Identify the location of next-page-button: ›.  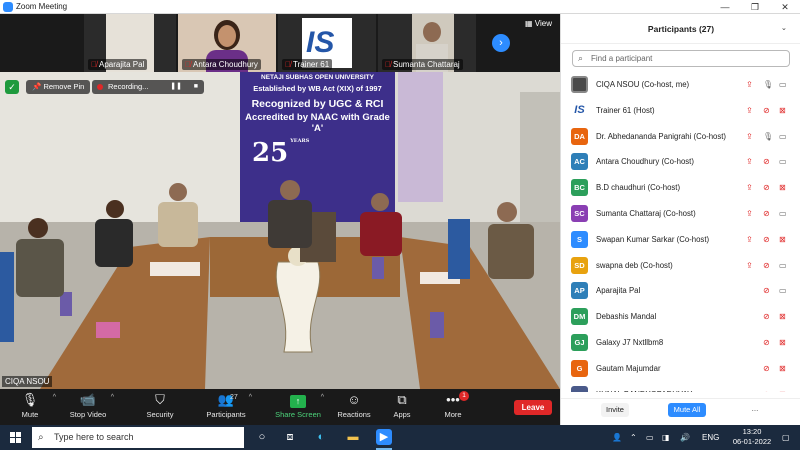
(501, 43).